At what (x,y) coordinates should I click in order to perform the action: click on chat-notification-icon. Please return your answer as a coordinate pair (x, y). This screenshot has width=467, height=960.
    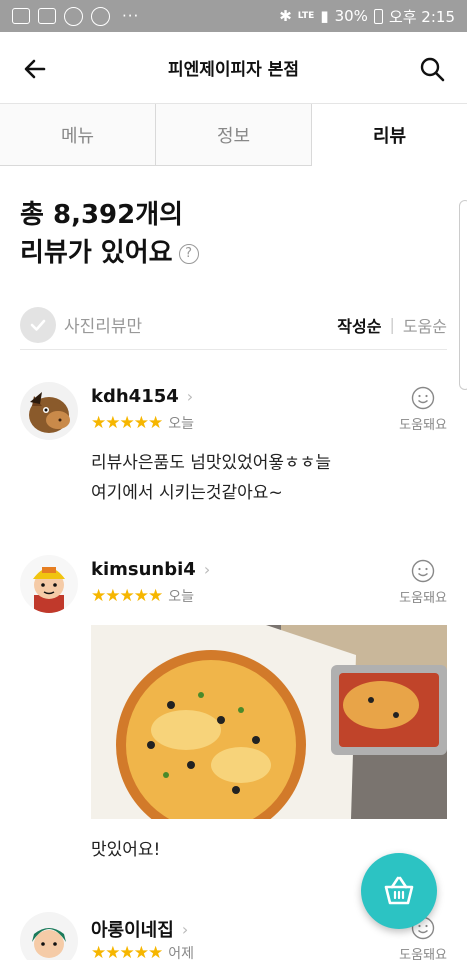
    Looking at the image, I should click on (73, 16).